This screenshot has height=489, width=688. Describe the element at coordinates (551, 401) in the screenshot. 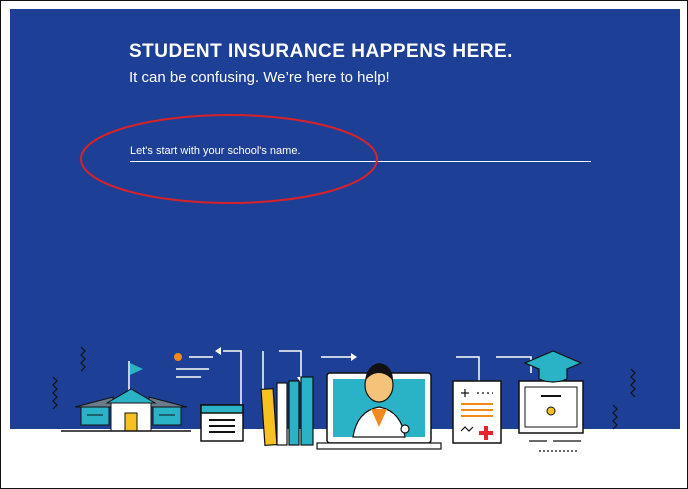

I see `diploma-icon` at that location.